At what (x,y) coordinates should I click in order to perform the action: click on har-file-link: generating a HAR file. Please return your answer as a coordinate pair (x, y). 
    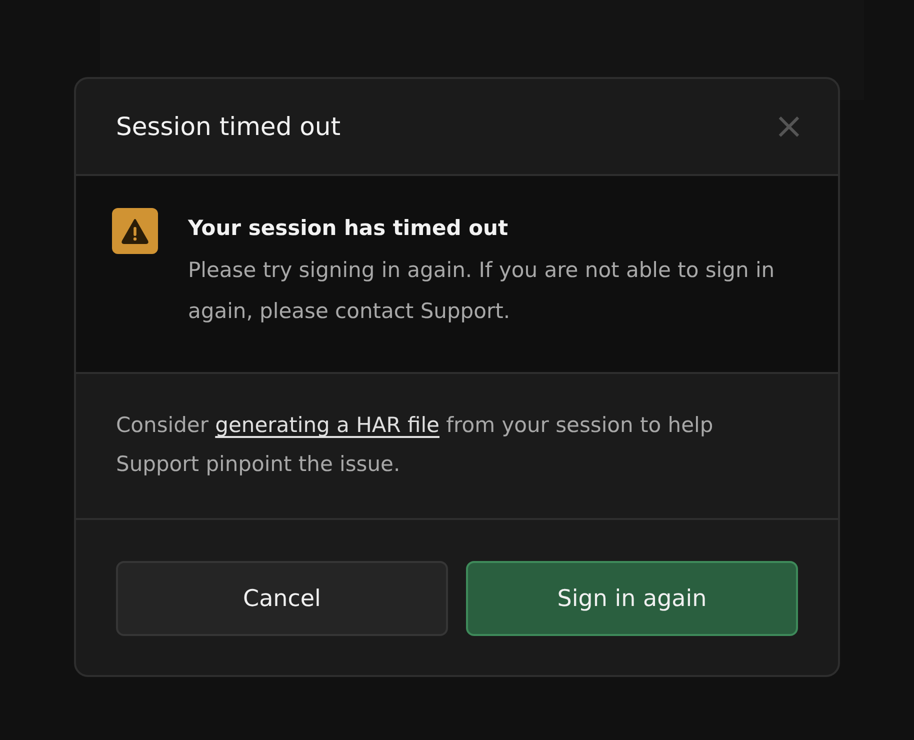
    Looking at the image, I should click on (327, 425).